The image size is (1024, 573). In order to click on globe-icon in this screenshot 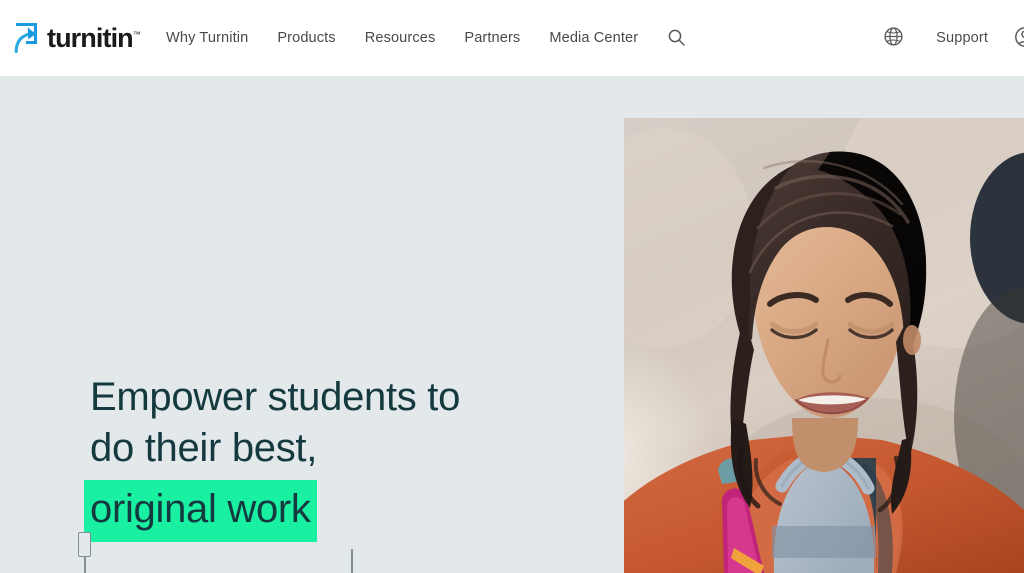, I will do `click(893, 38)`.